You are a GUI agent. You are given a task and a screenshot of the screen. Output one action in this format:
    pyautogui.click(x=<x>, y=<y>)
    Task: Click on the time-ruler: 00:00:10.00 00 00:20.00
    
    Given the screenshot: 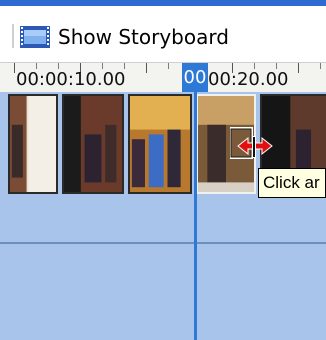 What is the action you would take?
    pyautogui.click(x=163, y=78)
    